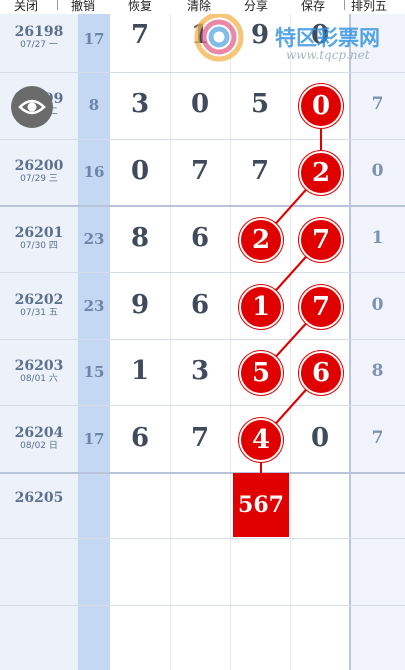 Image resolution: width=405 pixels, height=670 pixels. What do you see at coordinates (261, 440) in the screenshot?
I see `winning-digit-ball: 4` at bounding box center [261, 440].